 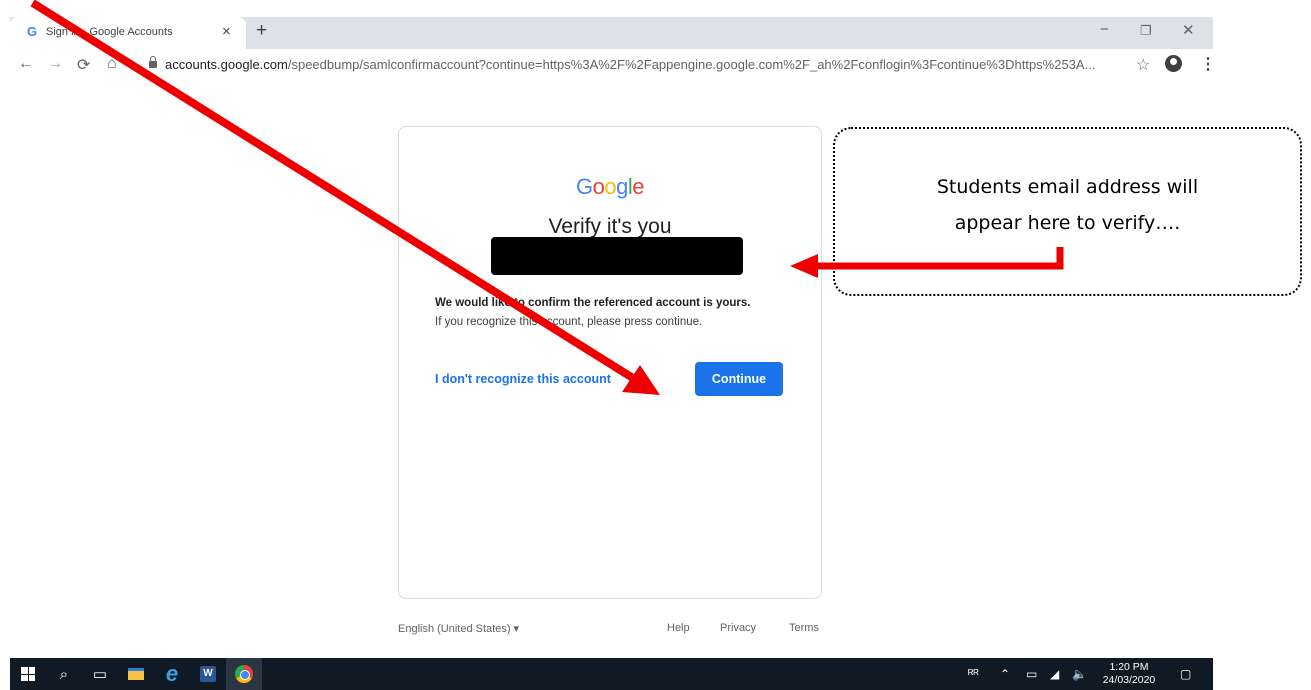 I want to click on battery-icon: ▭, so click(x=1031, y=674).